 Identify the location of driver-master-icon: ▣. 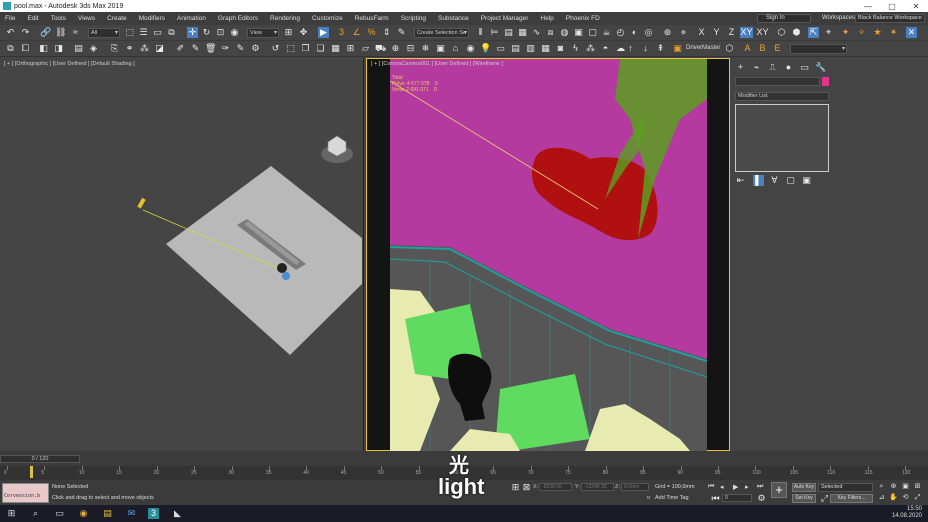
(677, 48).